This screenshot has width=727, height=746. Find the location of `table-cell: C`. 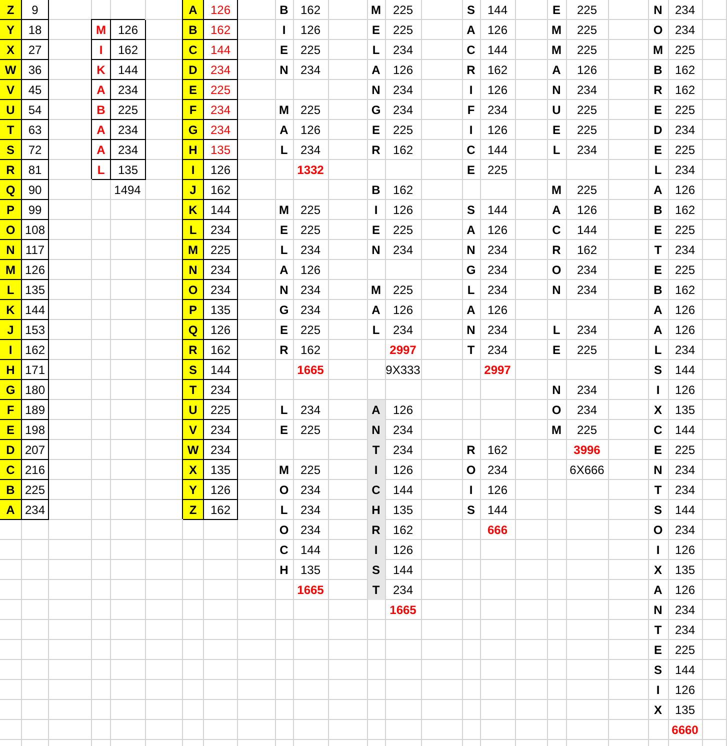

table-cell: C is located at coordinates (376, 490).